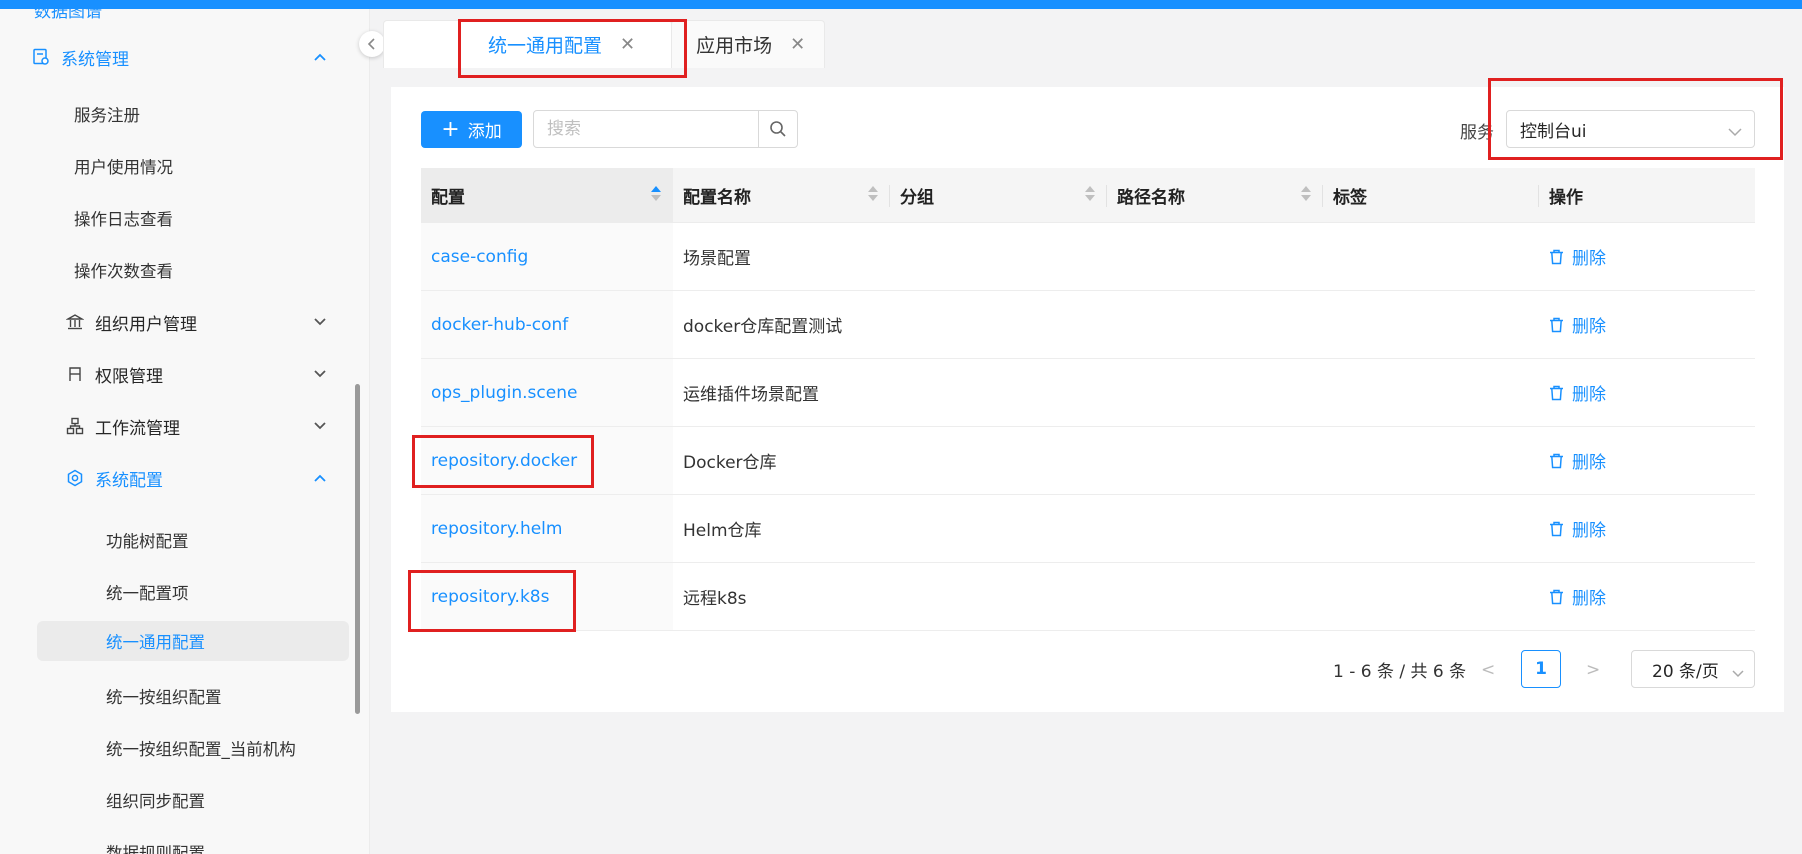 The image size is (1802, 854). Describe the element at coordinates (155, 800) in the screenshot. I see `sidebar-item-org-sync: 组织同步配置` at that location.